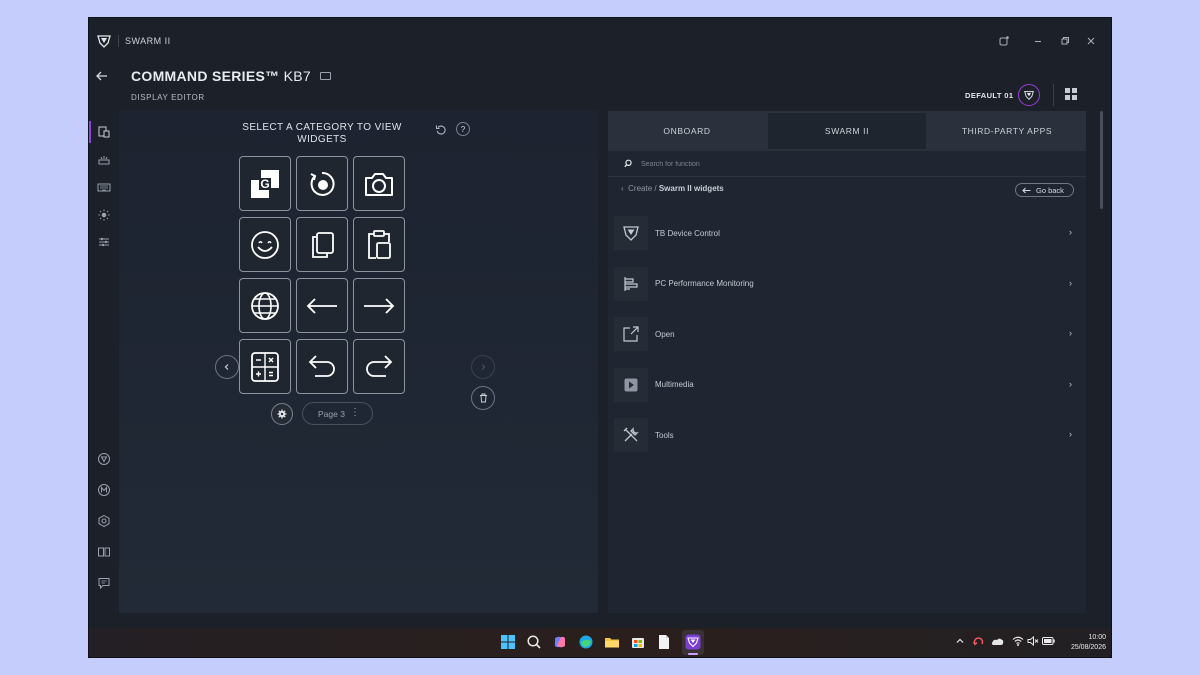 This screenshot has height=675, width=1200. What do you see at coordinates (337, 413) in the screenshot?
I see `page-selector: Page 3 ⋮` at bounding box center [337, 413].